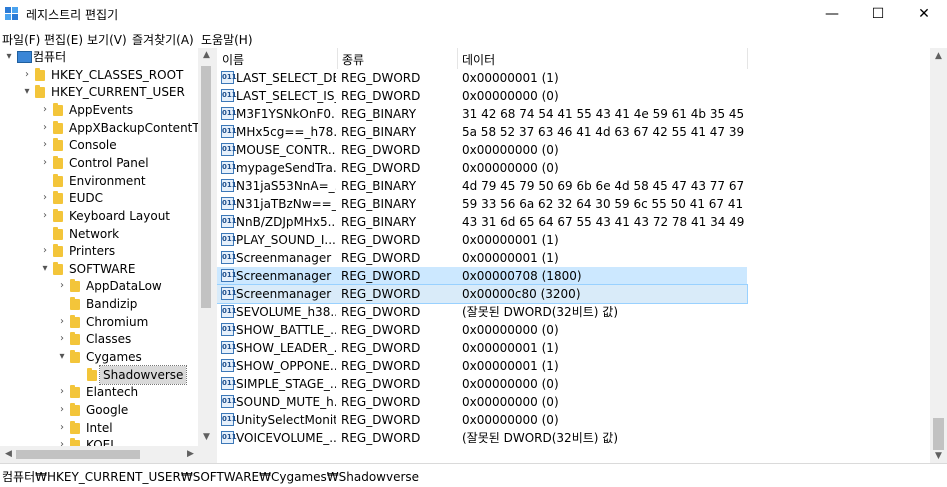 The height and width of the screenshot is (487, 947). I want to click on tree-item-label: Control Panel, so click(109, 162).